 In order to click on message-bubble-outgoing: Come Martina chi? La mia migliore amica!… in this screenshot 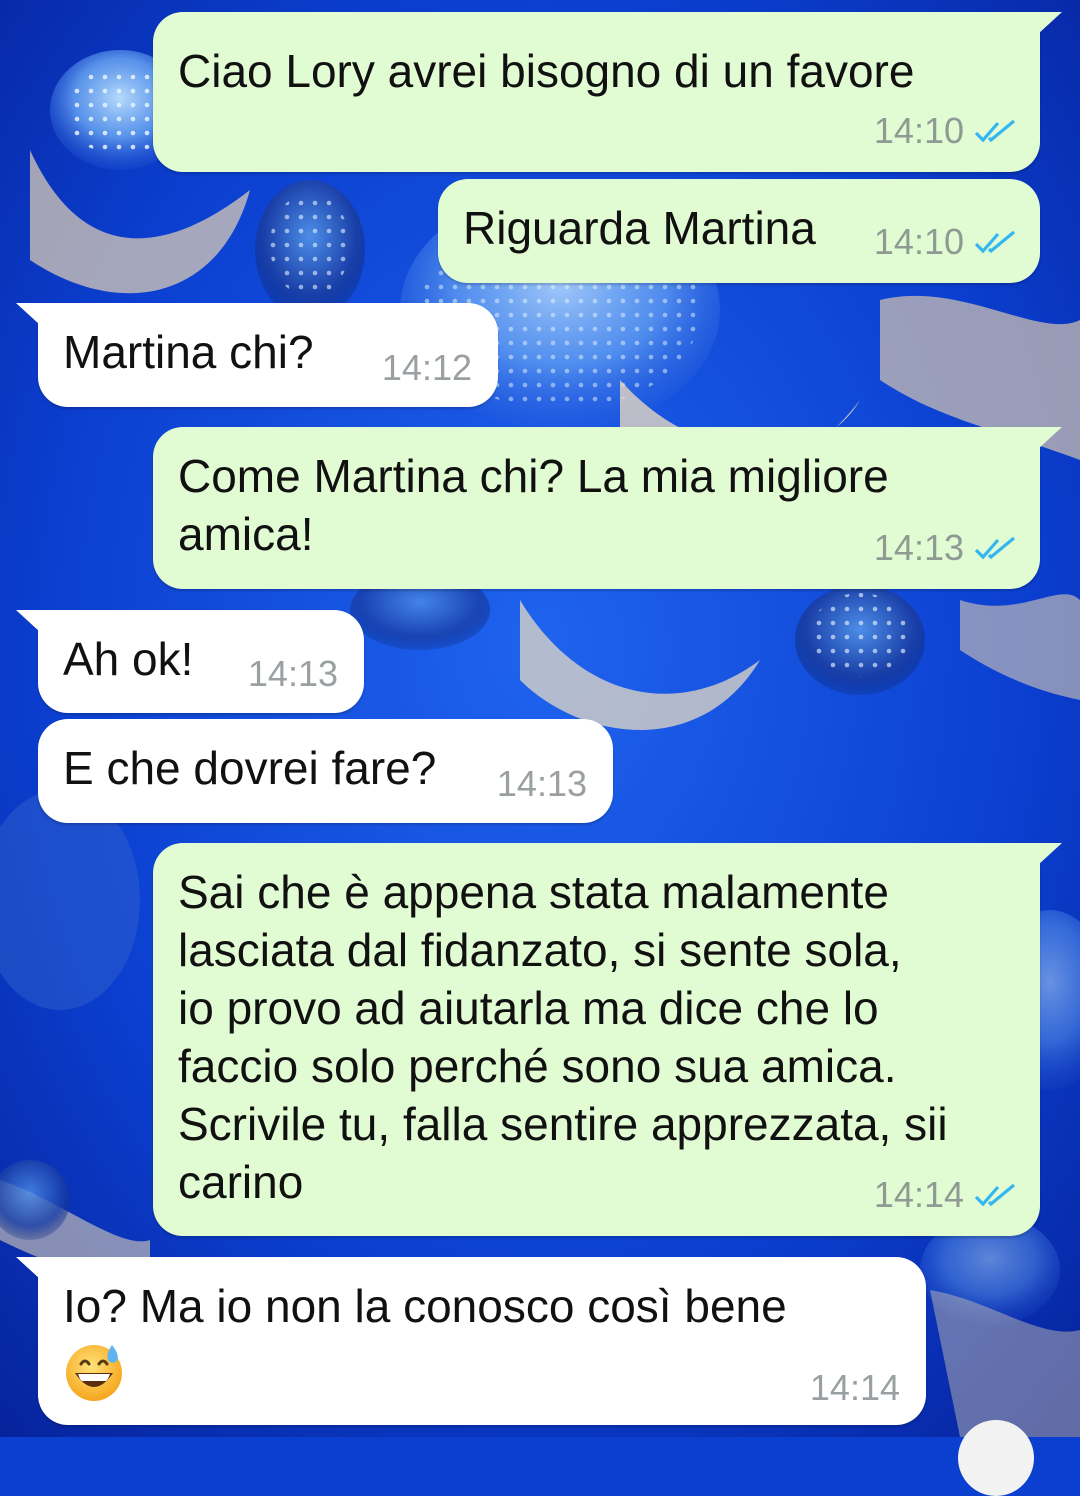, I will do `click(607, 508)`.